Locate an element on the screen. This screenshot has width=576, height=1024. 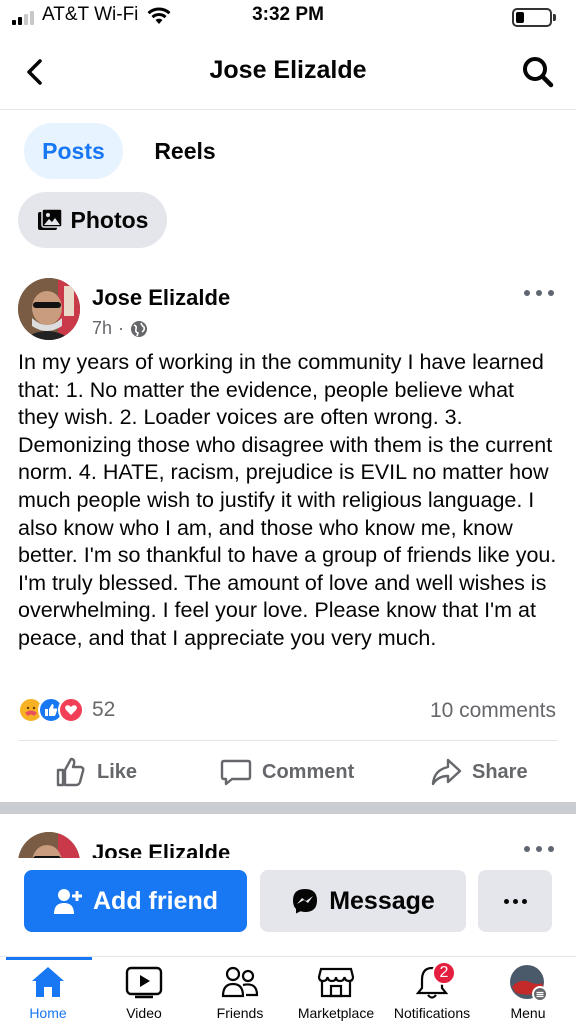
status-bar: AT&T Wi-Fi 3:32 PM is located at coordinates (288, 18).